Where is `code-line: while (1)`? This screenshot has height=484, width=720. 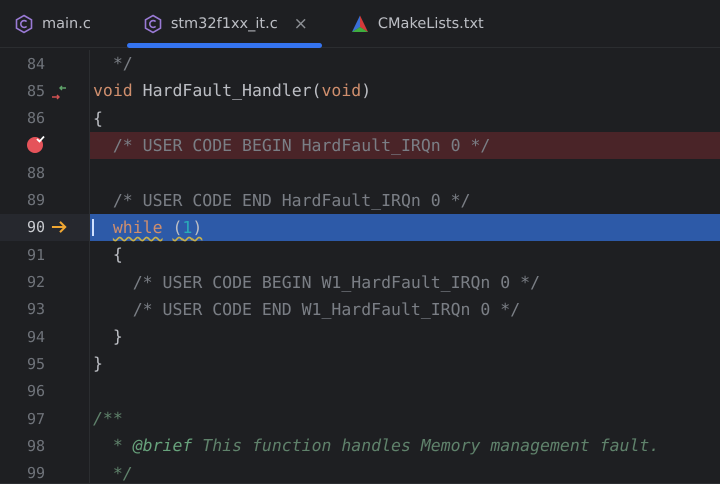 code-line: while (1) is located at coordinates (157, 227).